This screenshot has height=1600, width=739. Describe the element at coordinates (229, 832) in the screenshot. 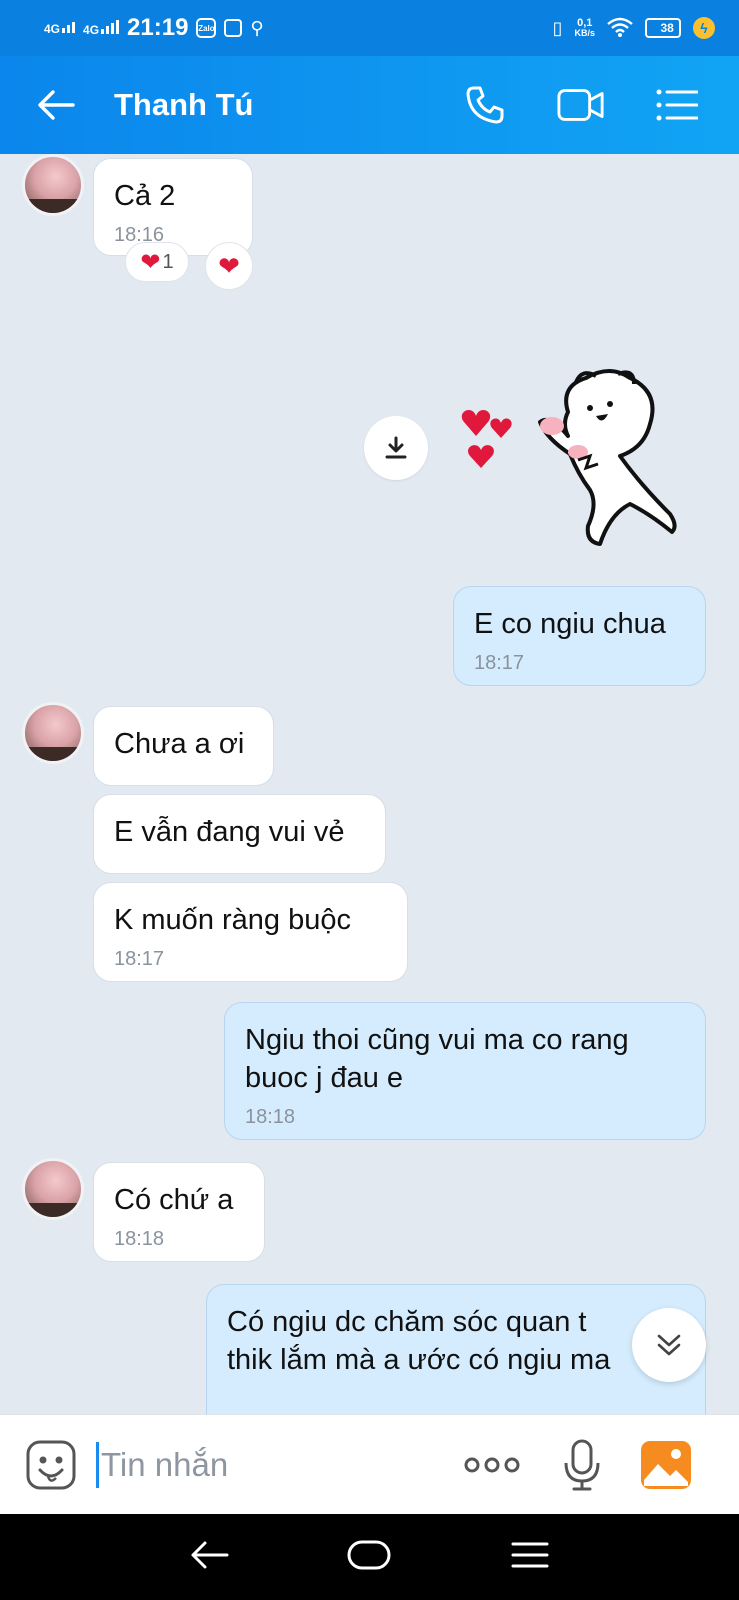

I see `message-text: E vẫn đang vui vẻ` at that location.